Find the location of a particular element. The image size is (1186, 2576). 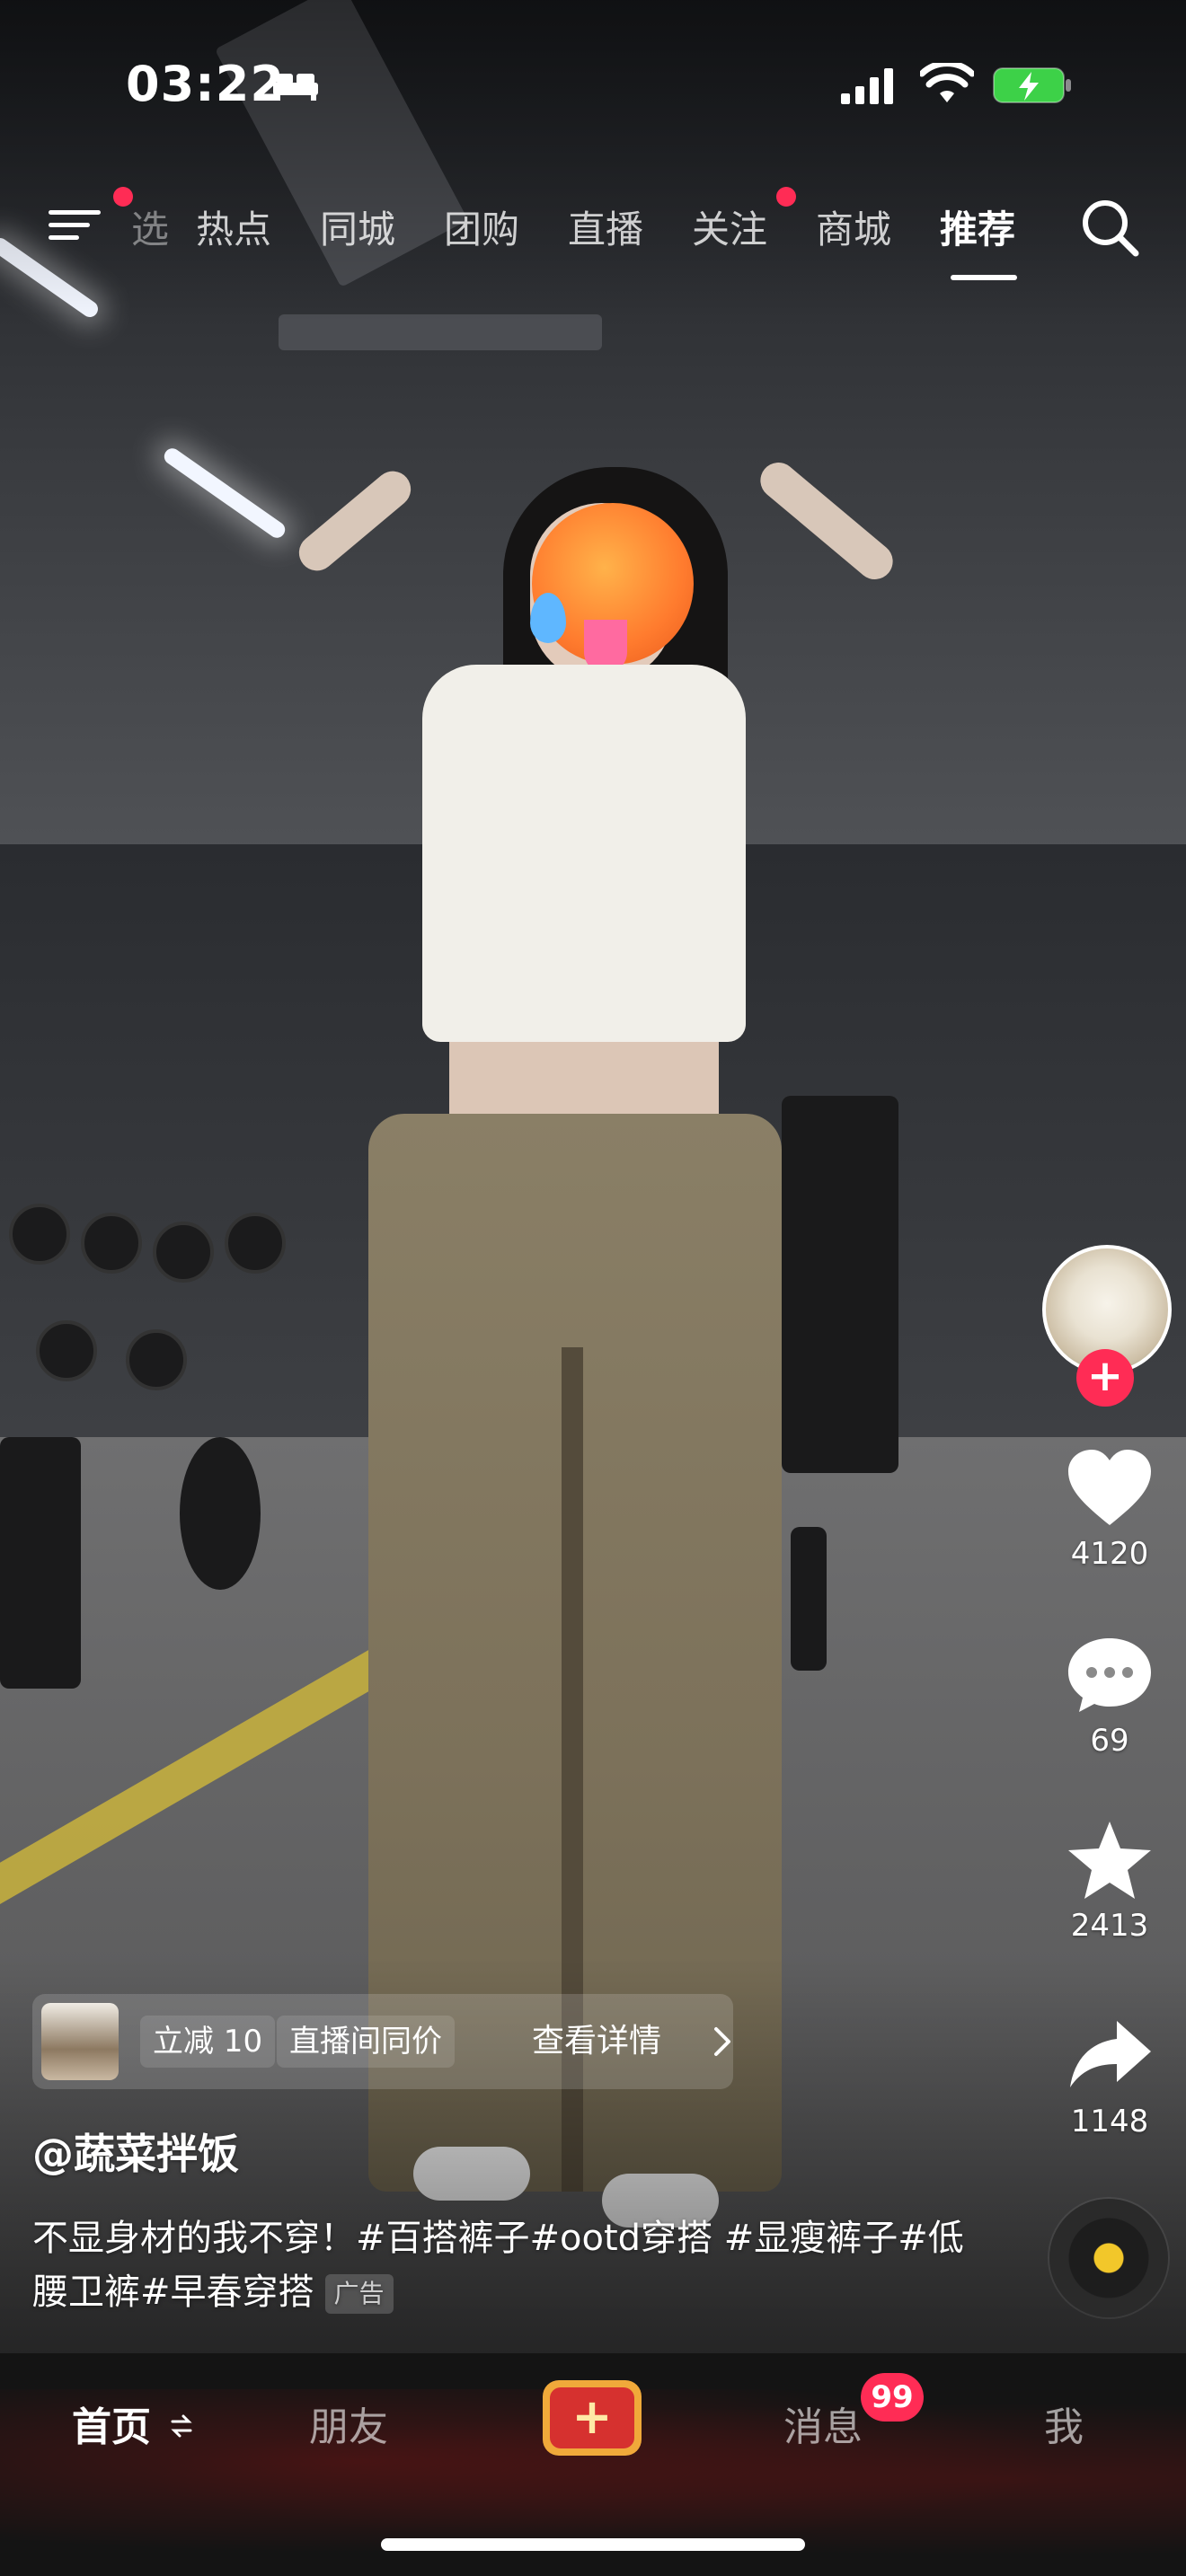

heart-icon is located at coordinates (1109, 1487).